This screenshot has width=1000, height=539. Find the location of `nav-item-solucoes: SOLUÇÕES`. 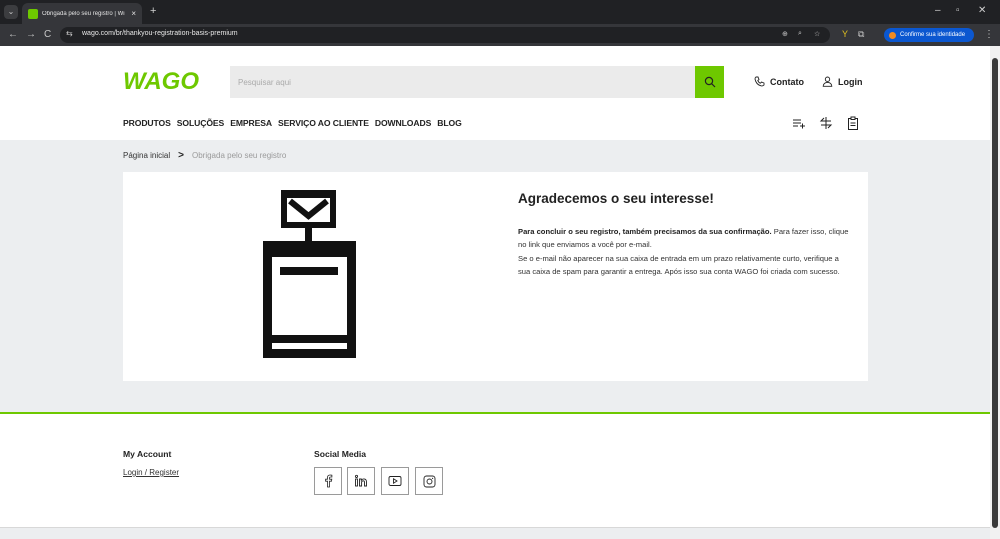

nav-item-solucoes: SOLUÇÕES is located at coordinates (201, 123).